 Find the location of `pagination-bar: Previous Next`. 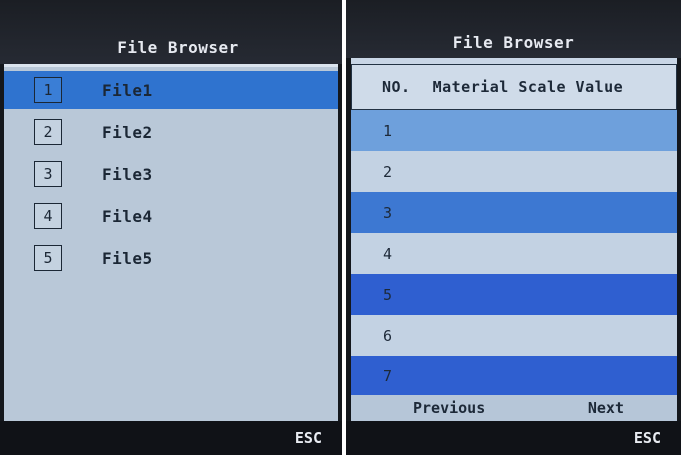

pagination-bar: Previous Next is located at coordinates (514, 408).